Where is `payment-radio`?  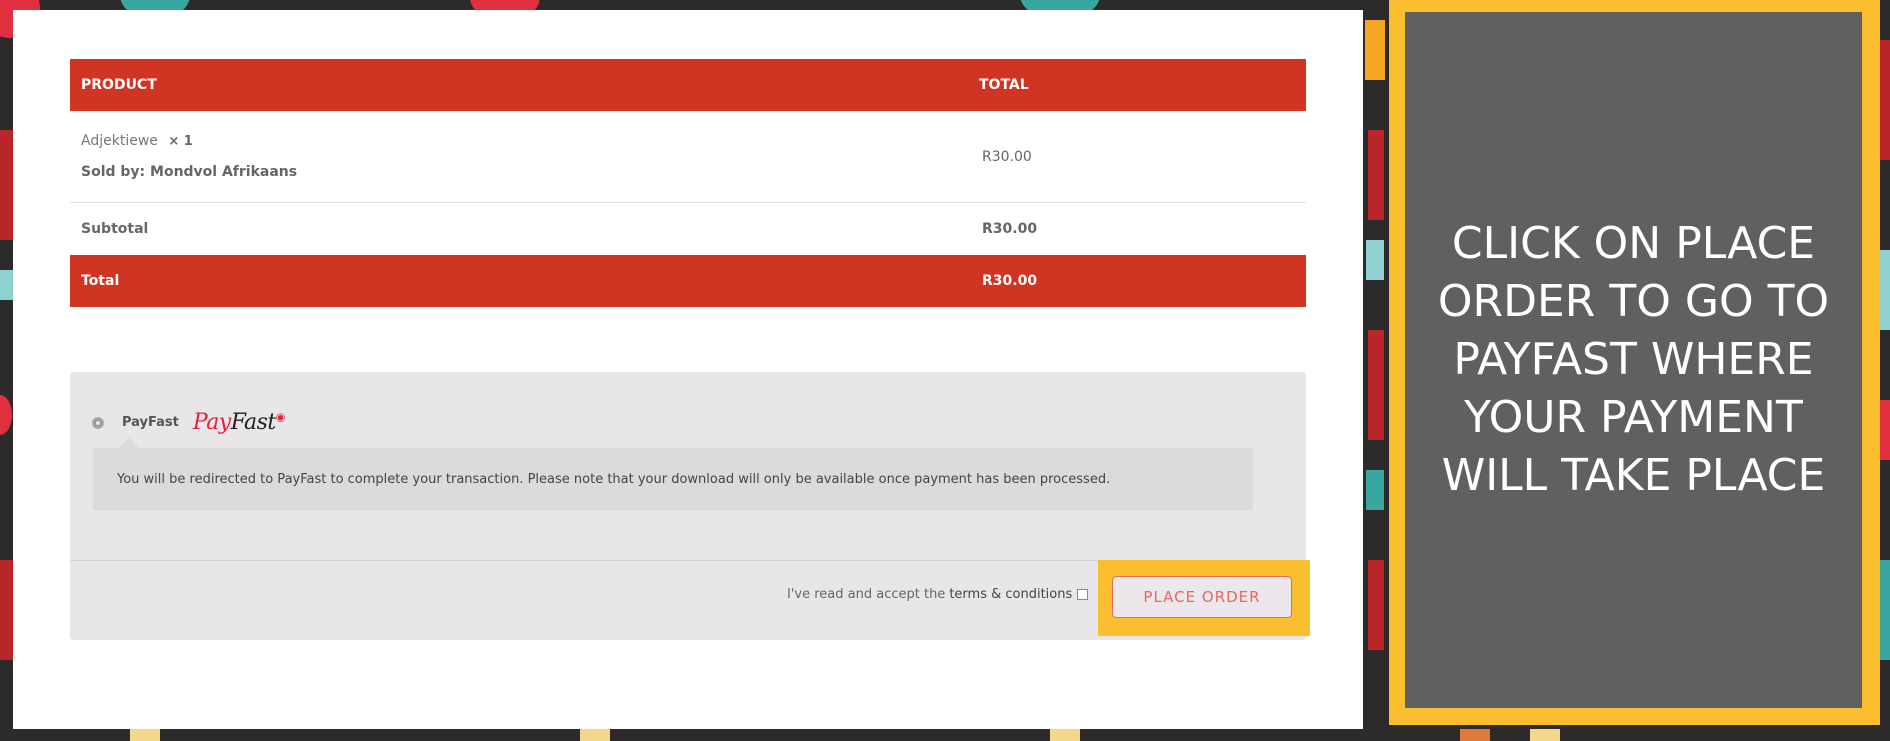
payment-radio is located at coordinates (98, 422).